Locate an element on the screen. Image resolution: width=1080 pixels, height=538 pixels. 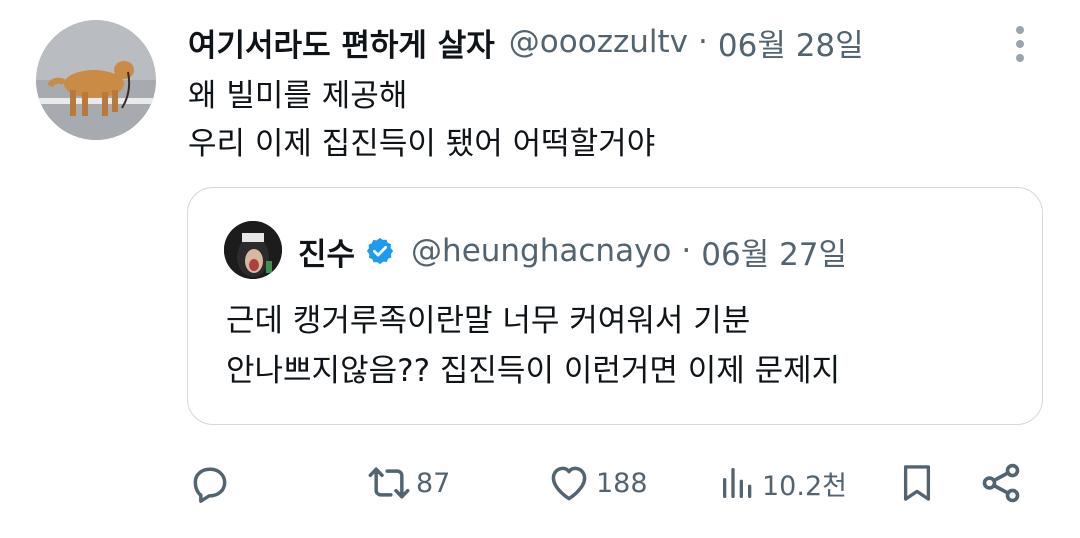
retweet-icon is located at coordinates (389, 483).